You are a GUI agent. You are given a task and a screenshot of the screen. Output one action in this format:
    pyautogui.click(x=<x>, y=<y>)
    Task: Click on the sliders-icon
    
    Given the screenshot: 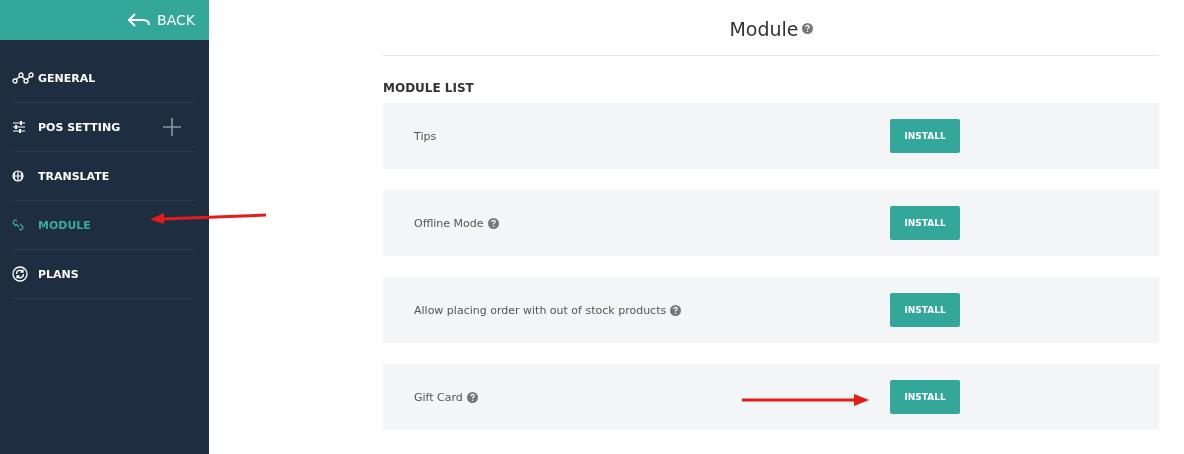 What is the action you would take?
    pyautogui.click(x=19, y=127)
    